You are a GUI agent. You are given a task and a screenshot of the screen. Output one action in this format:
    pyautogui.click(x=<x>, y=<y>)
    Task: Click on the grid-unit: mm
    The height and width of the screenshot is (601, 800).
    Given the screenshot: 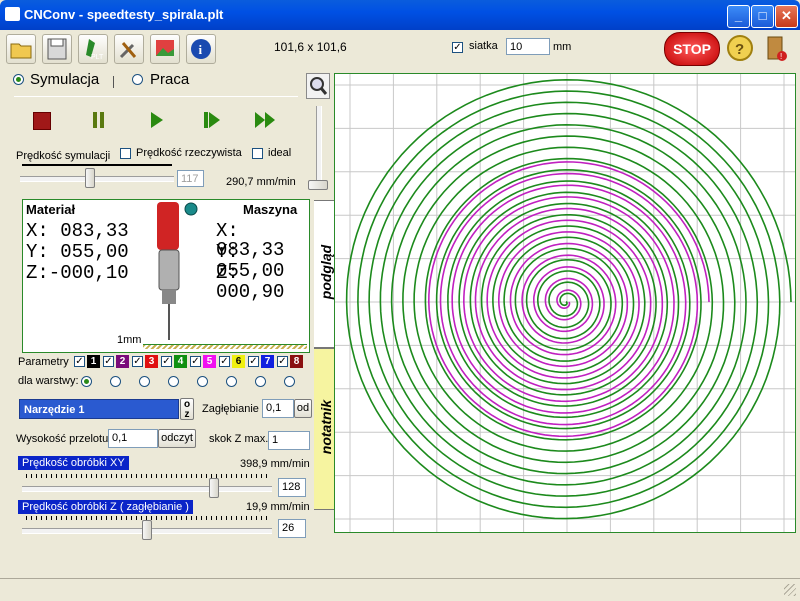 What is the action you would take?
    pyautogui.click(x=562, y=47)
    